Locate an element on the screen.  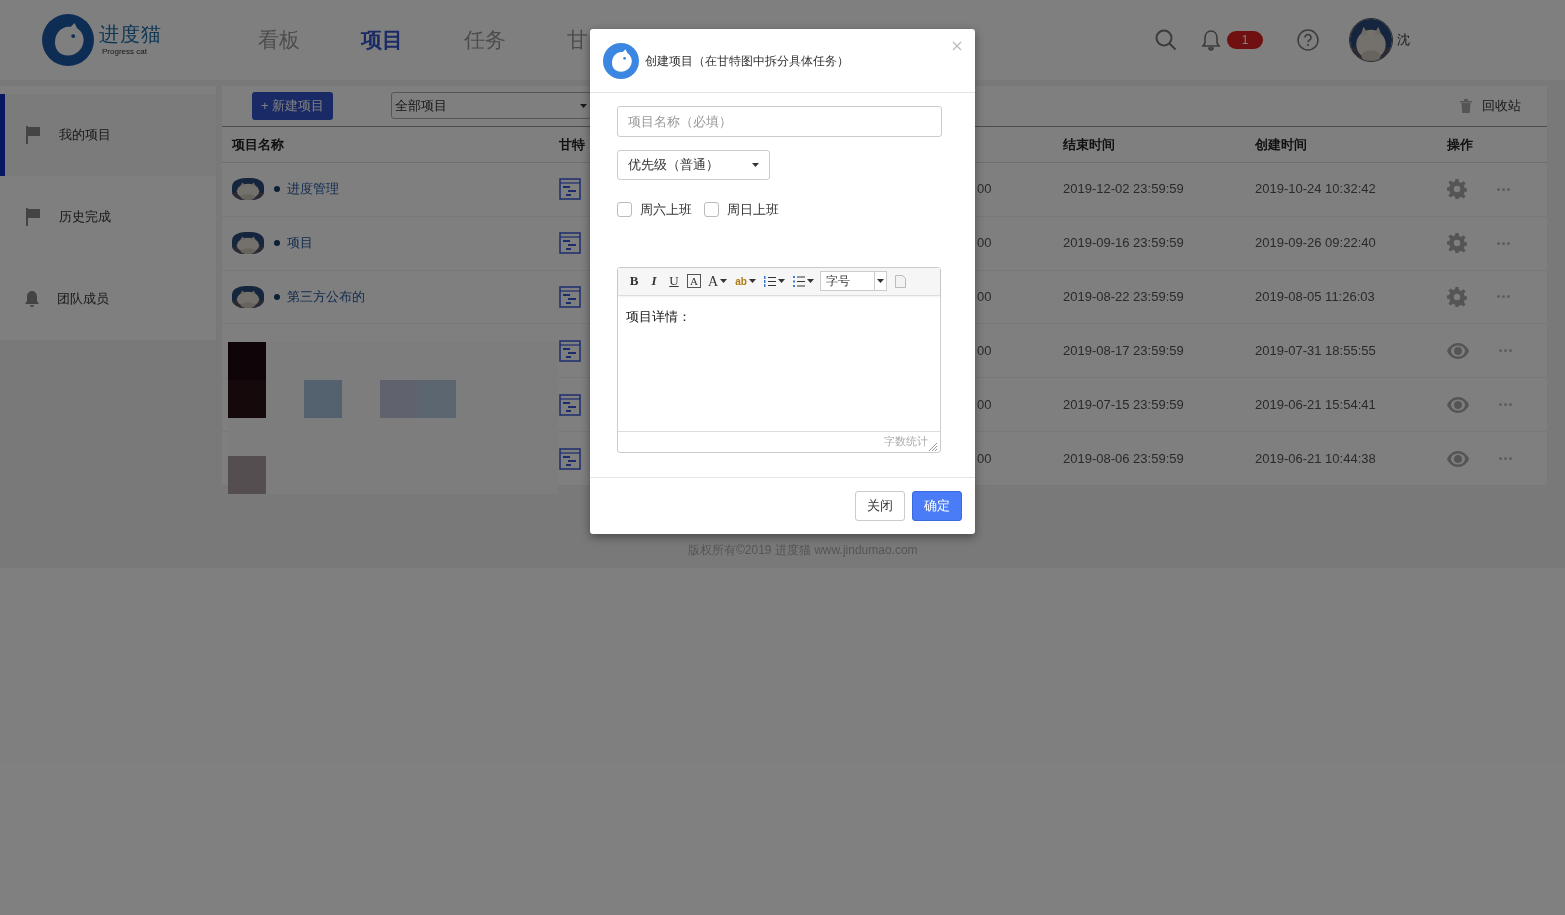
resize-handle-icon is located at coordinates (932, 446).